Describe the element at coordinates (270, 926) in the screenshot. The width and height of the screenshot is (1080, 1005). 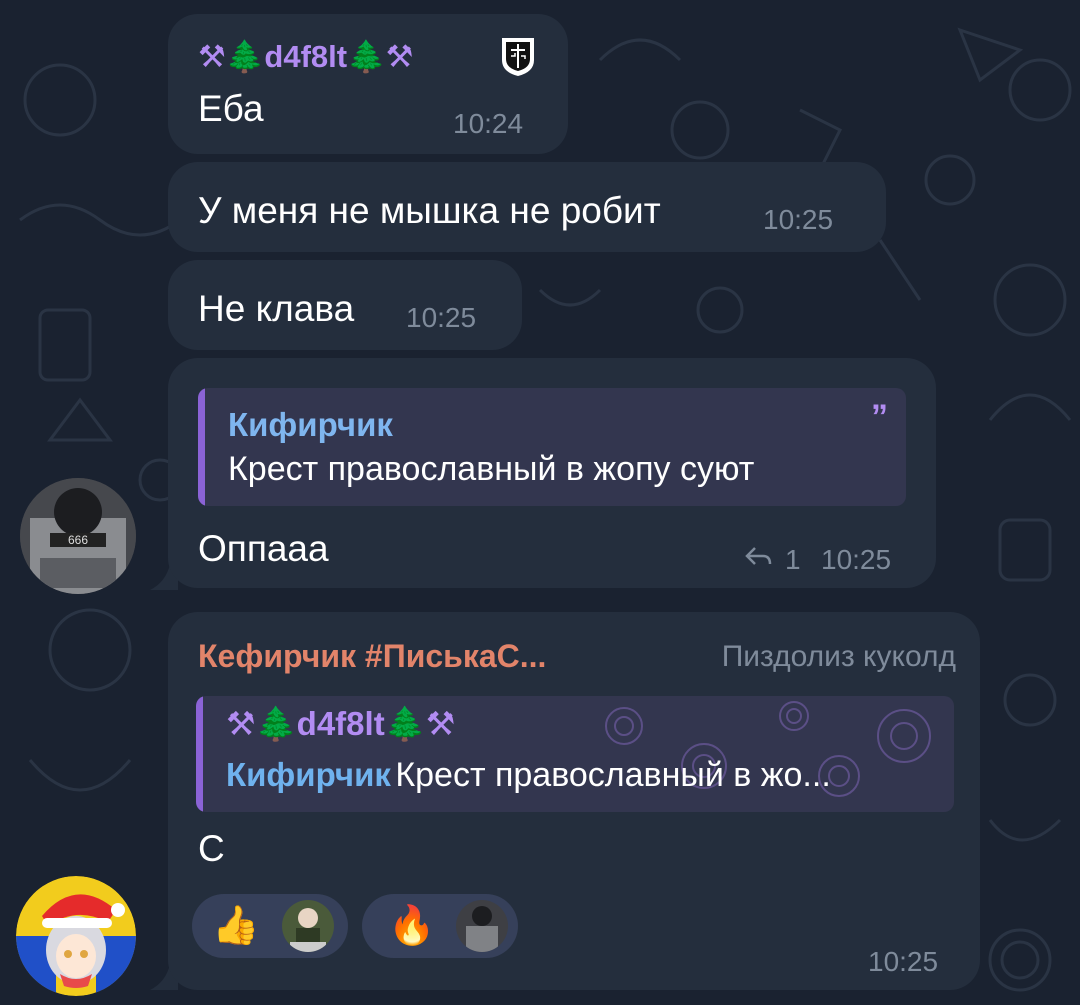
I see `reaction-thumbs-up: 👍` at that location.